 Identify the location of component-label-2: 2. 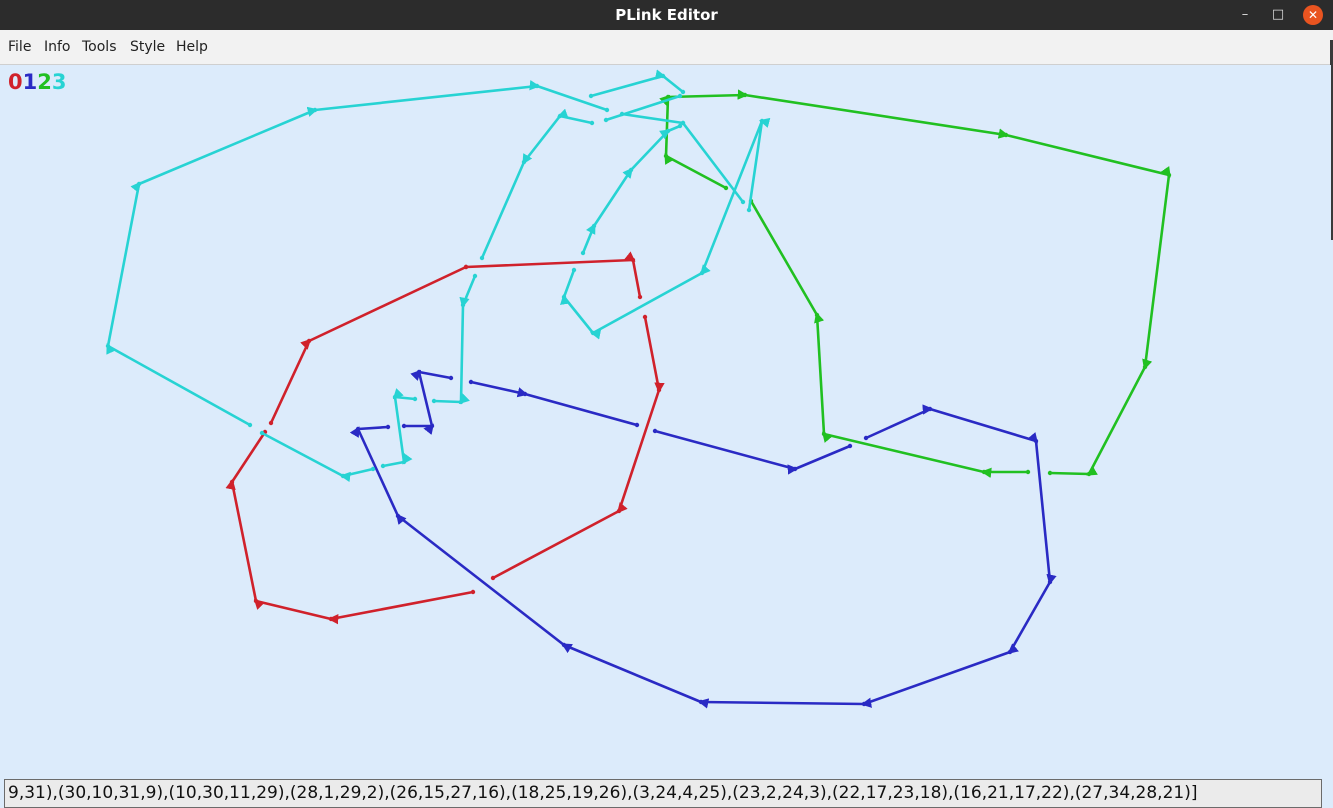
(44, 82).